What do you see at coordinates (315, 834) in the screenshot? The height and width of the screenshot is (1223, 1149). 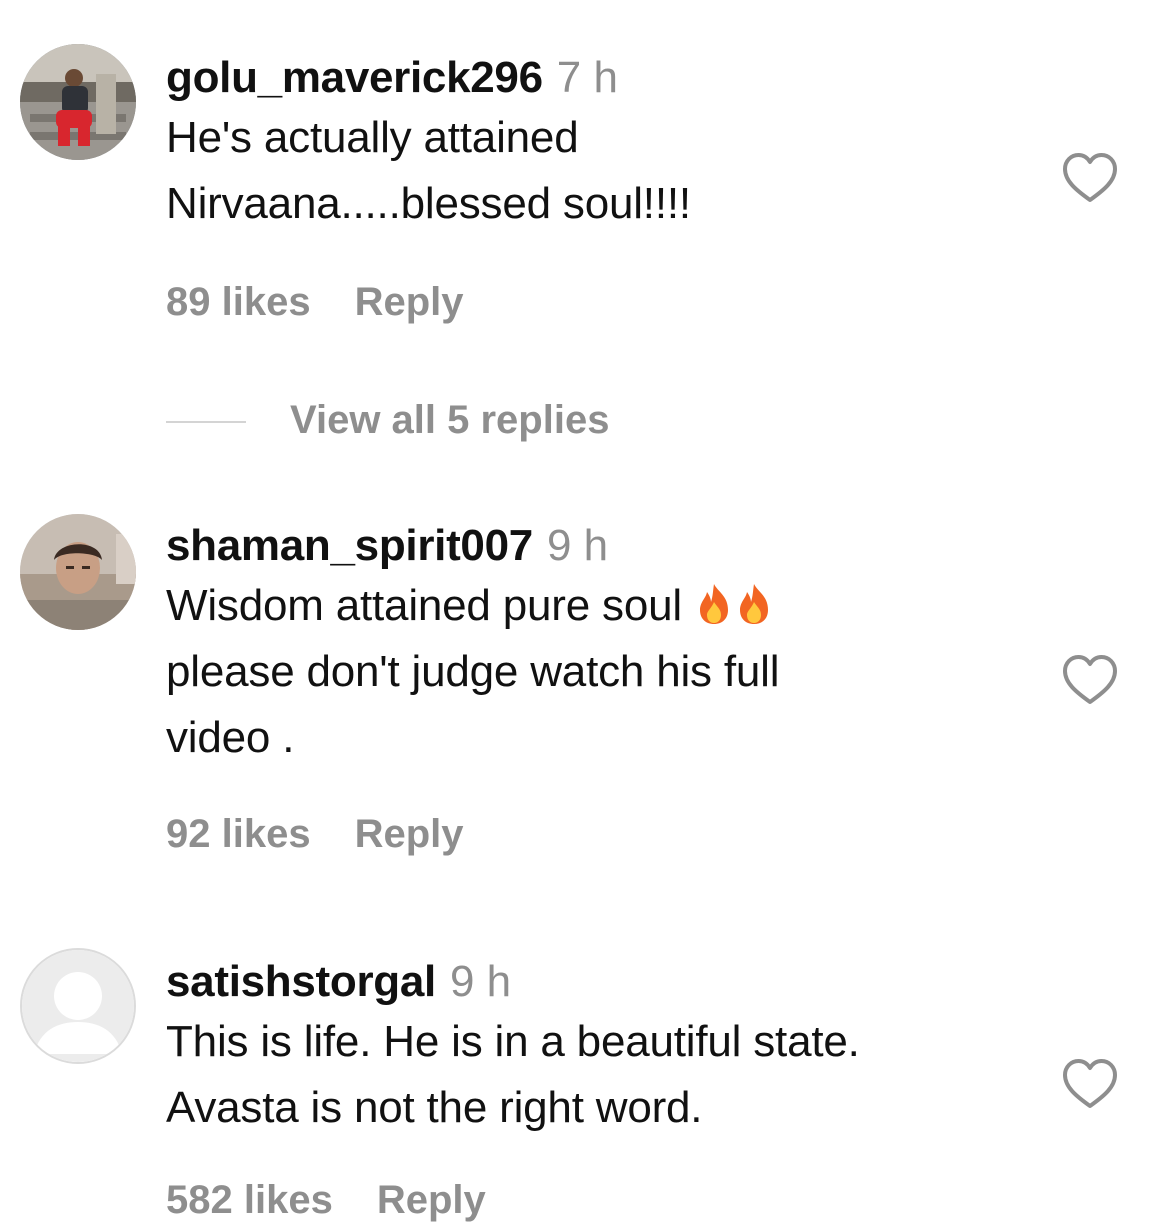 I see `comment-actions: 92 likes Reply` at bounding box center [315, 834].